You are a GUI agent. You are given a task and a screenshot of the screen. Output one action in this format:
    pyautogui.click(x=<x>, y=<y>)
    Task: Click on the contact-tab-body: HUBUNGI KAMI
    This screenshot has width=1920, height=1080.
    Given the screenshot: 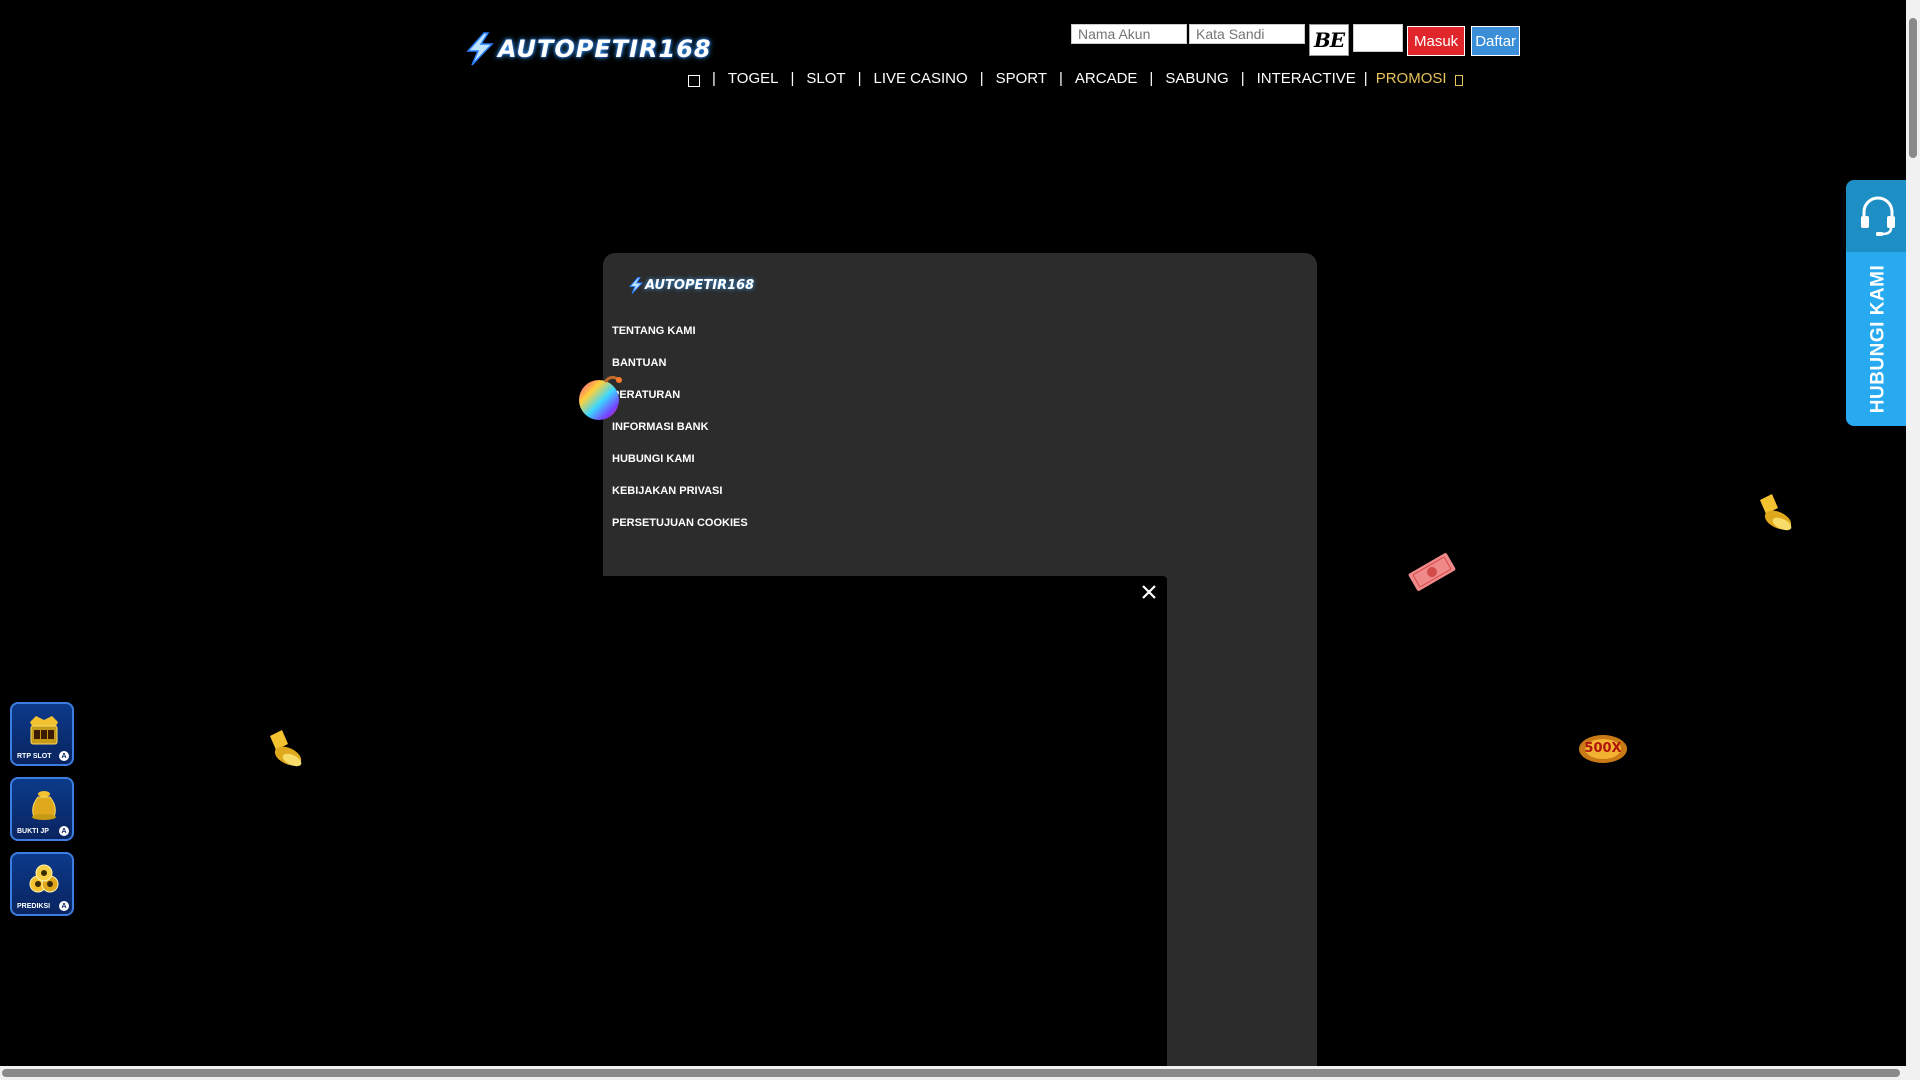 What is the action you would take?
    pyautogui.click(x=1878, y=339)
    